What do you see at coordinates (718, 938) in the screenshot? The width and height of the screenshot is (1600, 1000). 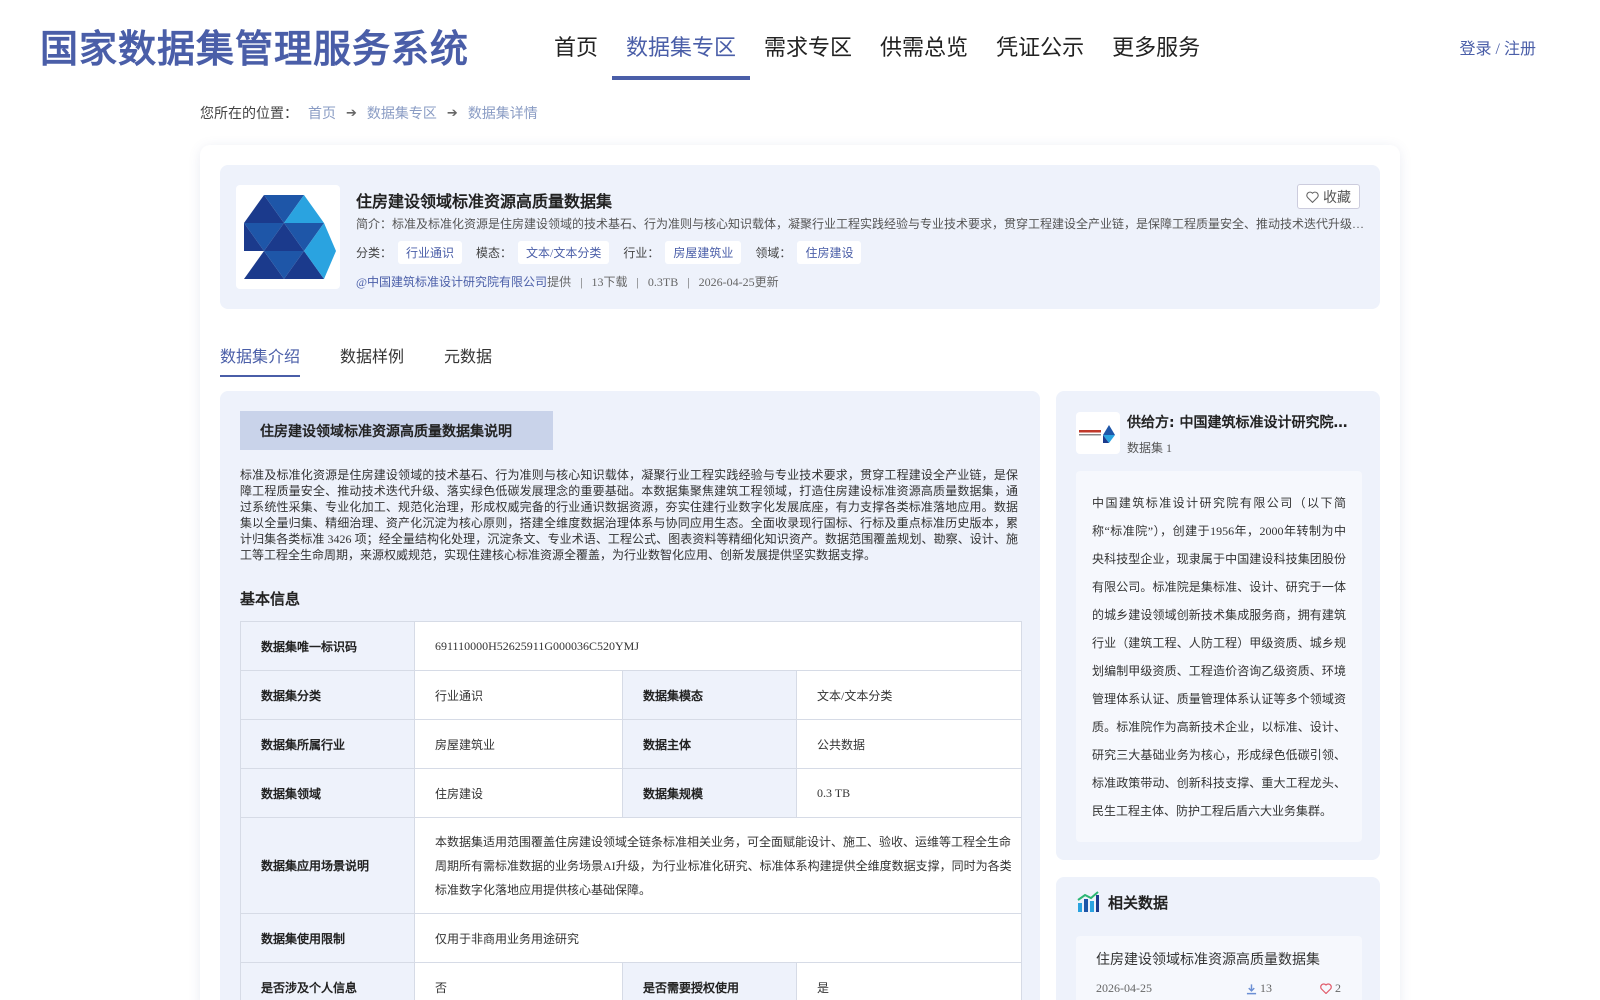 I see `field-value: 仅用于非商用业务用途研究` at bounding box center [718, 938].